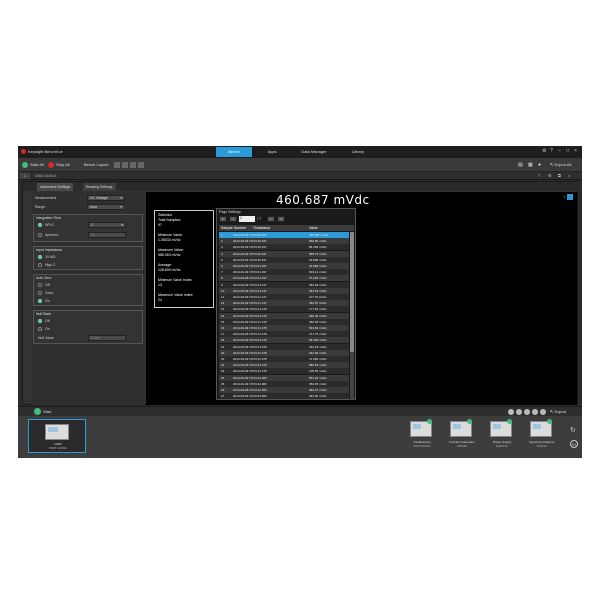 The height and width of the screenshot is (600, 600). Describe the element at coordinates (313, 228) in the screenshot. I see `column-header-value: Value` at that location.